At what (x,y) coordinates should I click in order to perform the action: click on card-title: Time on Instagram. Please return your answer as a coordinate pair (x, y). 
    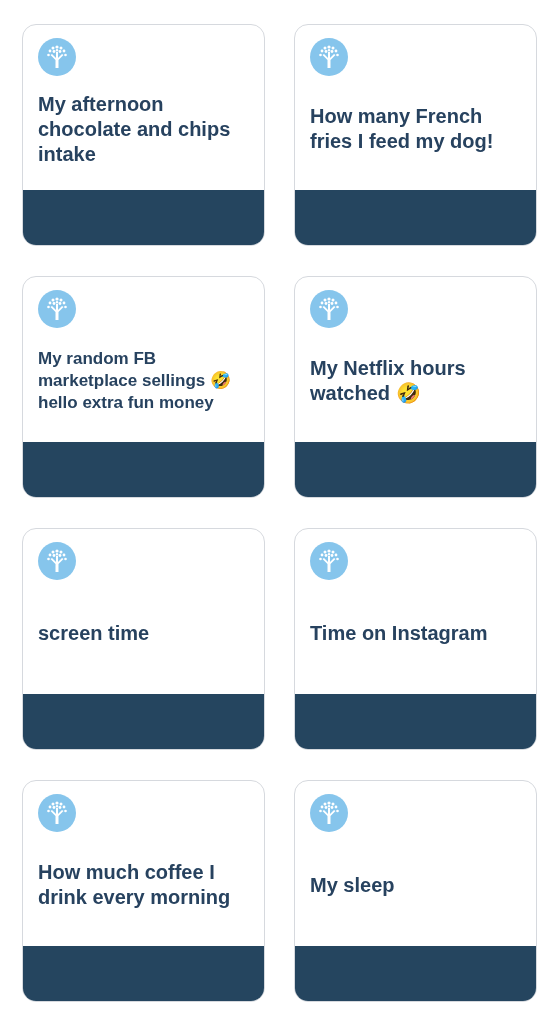
    Looking at the image, I should click on (399, 633).